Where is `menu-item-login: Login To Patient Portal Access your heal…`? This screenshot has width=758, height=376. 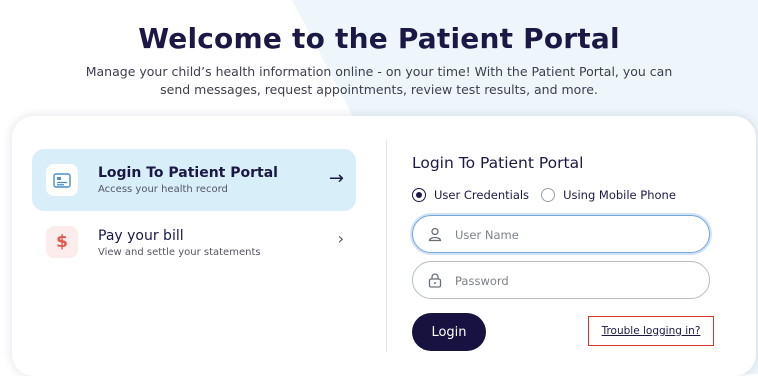
menu-item-login: Login To Patient Portal Access your heal… is located at coordinates (194, 180).